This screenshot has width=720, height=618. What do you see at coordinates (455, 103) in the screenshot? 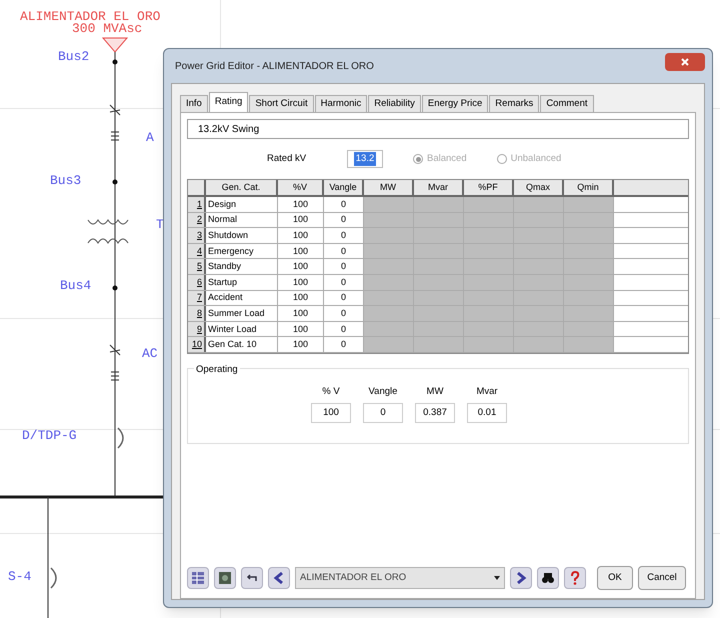
I see `tab: Energy Price` at bounding box center [455, 103].